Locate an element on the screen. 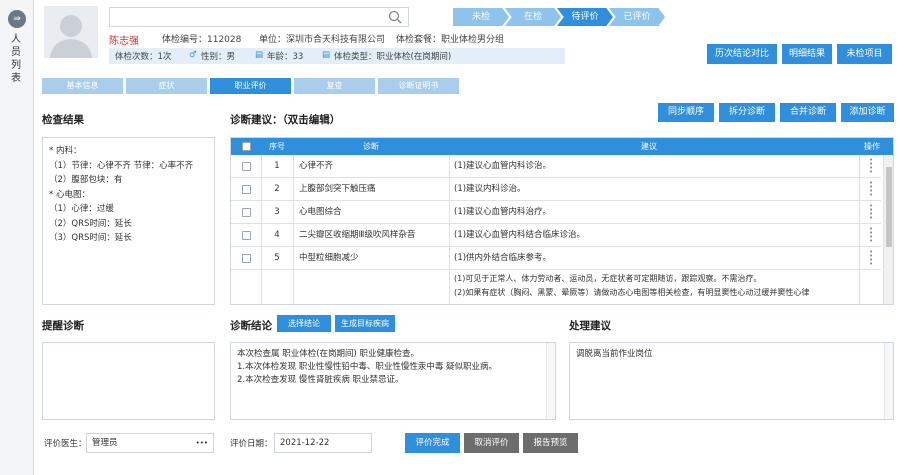 This screenshot has width=900, height=475. split-diagnosis-button: 拆分诊断 is located at coordinates (747, 112).